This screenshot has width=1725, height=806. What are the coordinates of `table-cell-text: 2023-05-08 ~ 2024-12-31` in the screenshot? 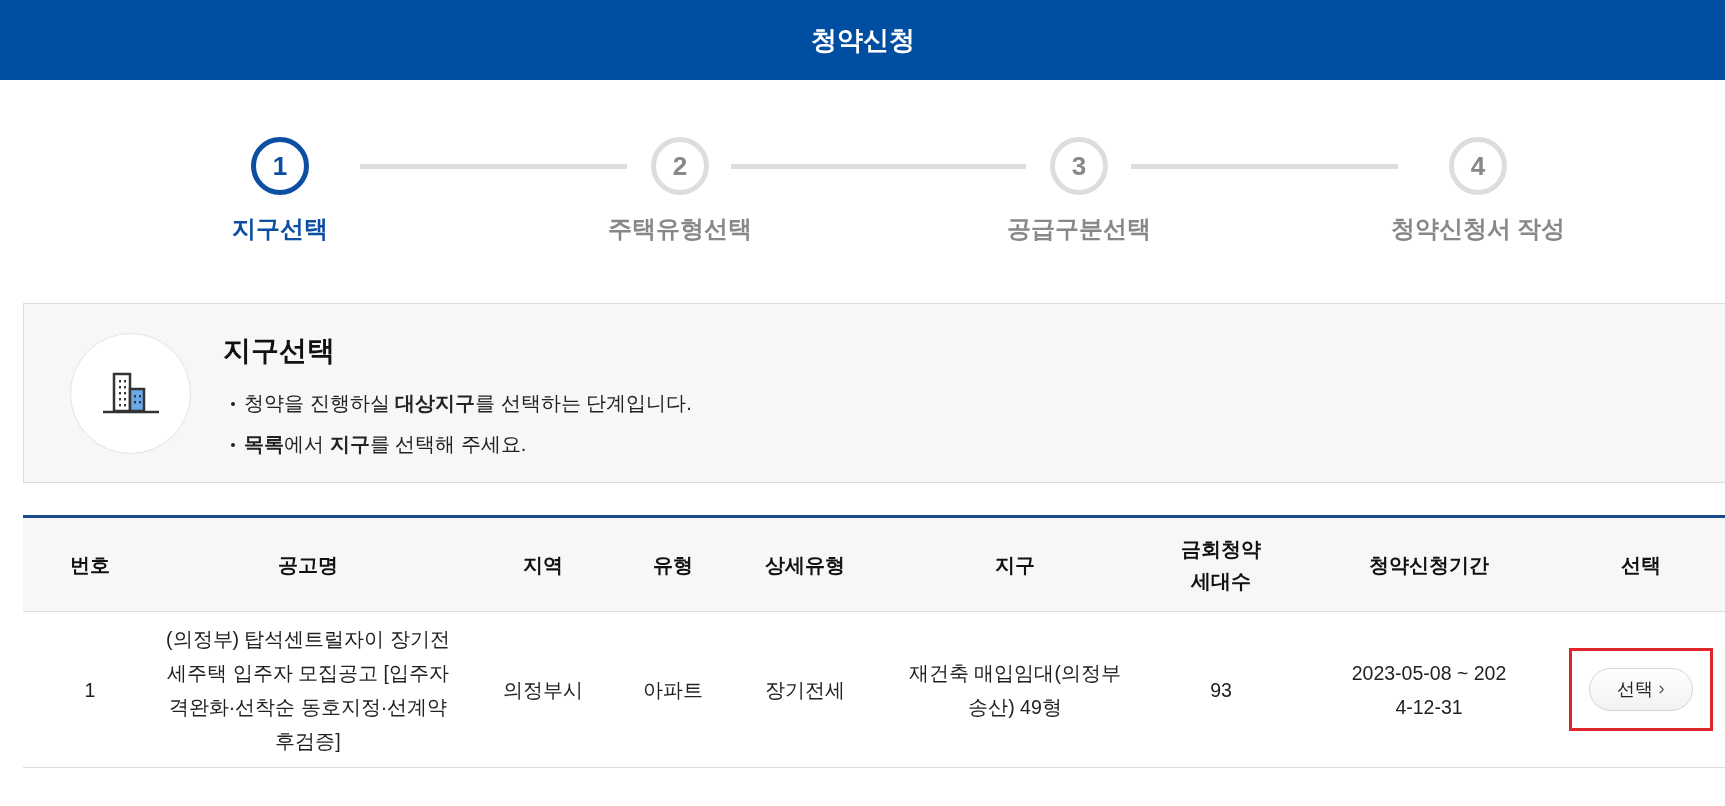 It's located at (1429, 690).